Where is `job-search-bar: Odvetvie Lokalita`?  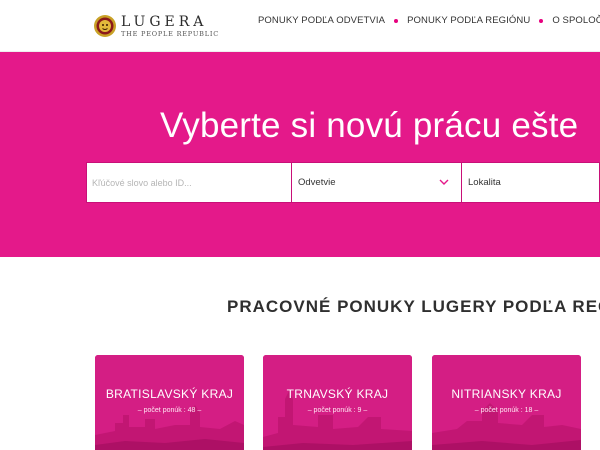
job-search-bar: Odvetvie Lokalita is located at coordinates (343, 182).